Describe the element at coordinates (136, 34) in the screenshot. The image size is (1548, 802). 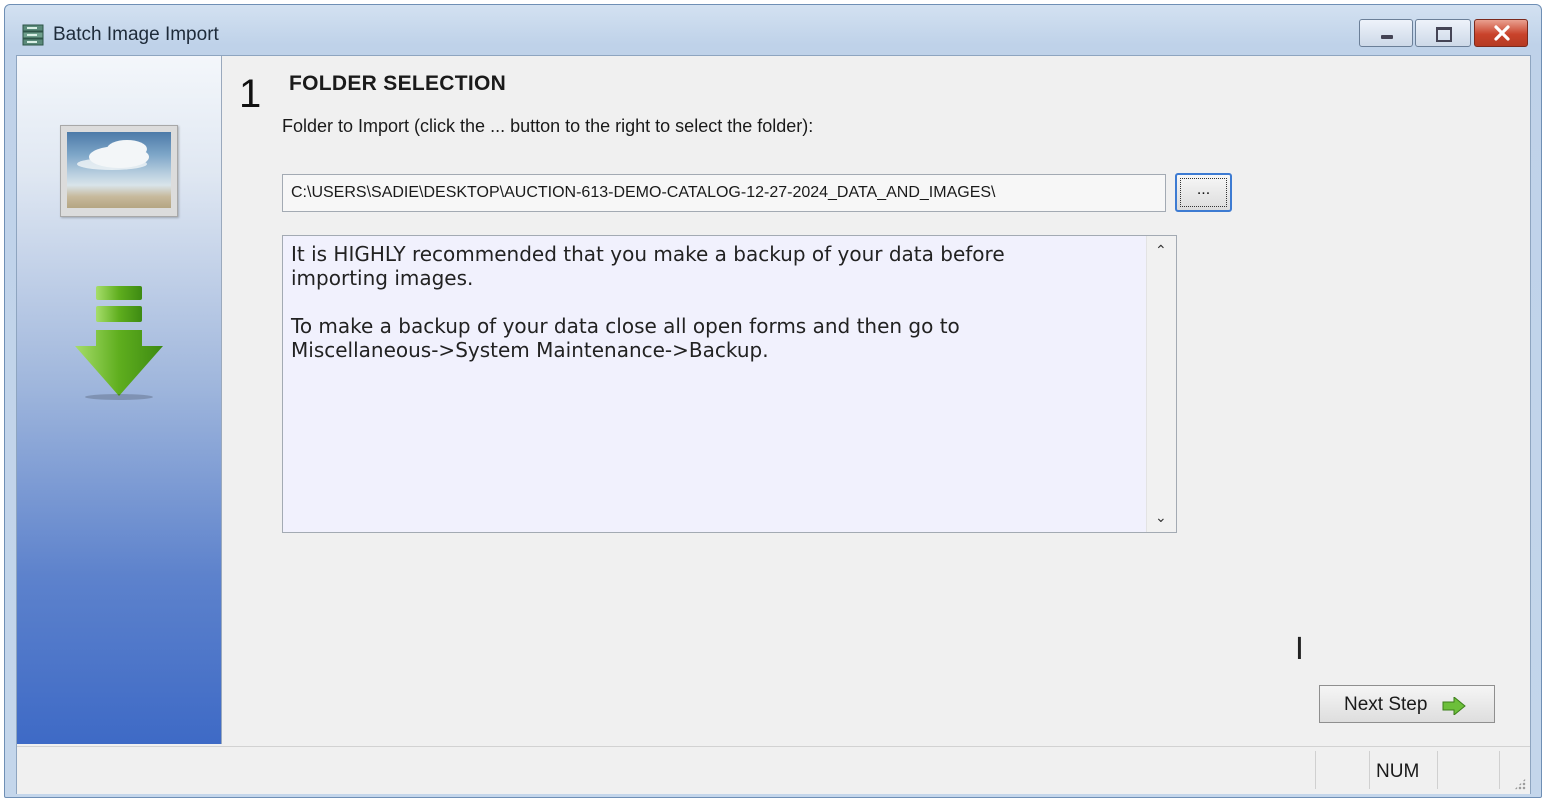
I see `window-title: Batch Image Import` at that location.